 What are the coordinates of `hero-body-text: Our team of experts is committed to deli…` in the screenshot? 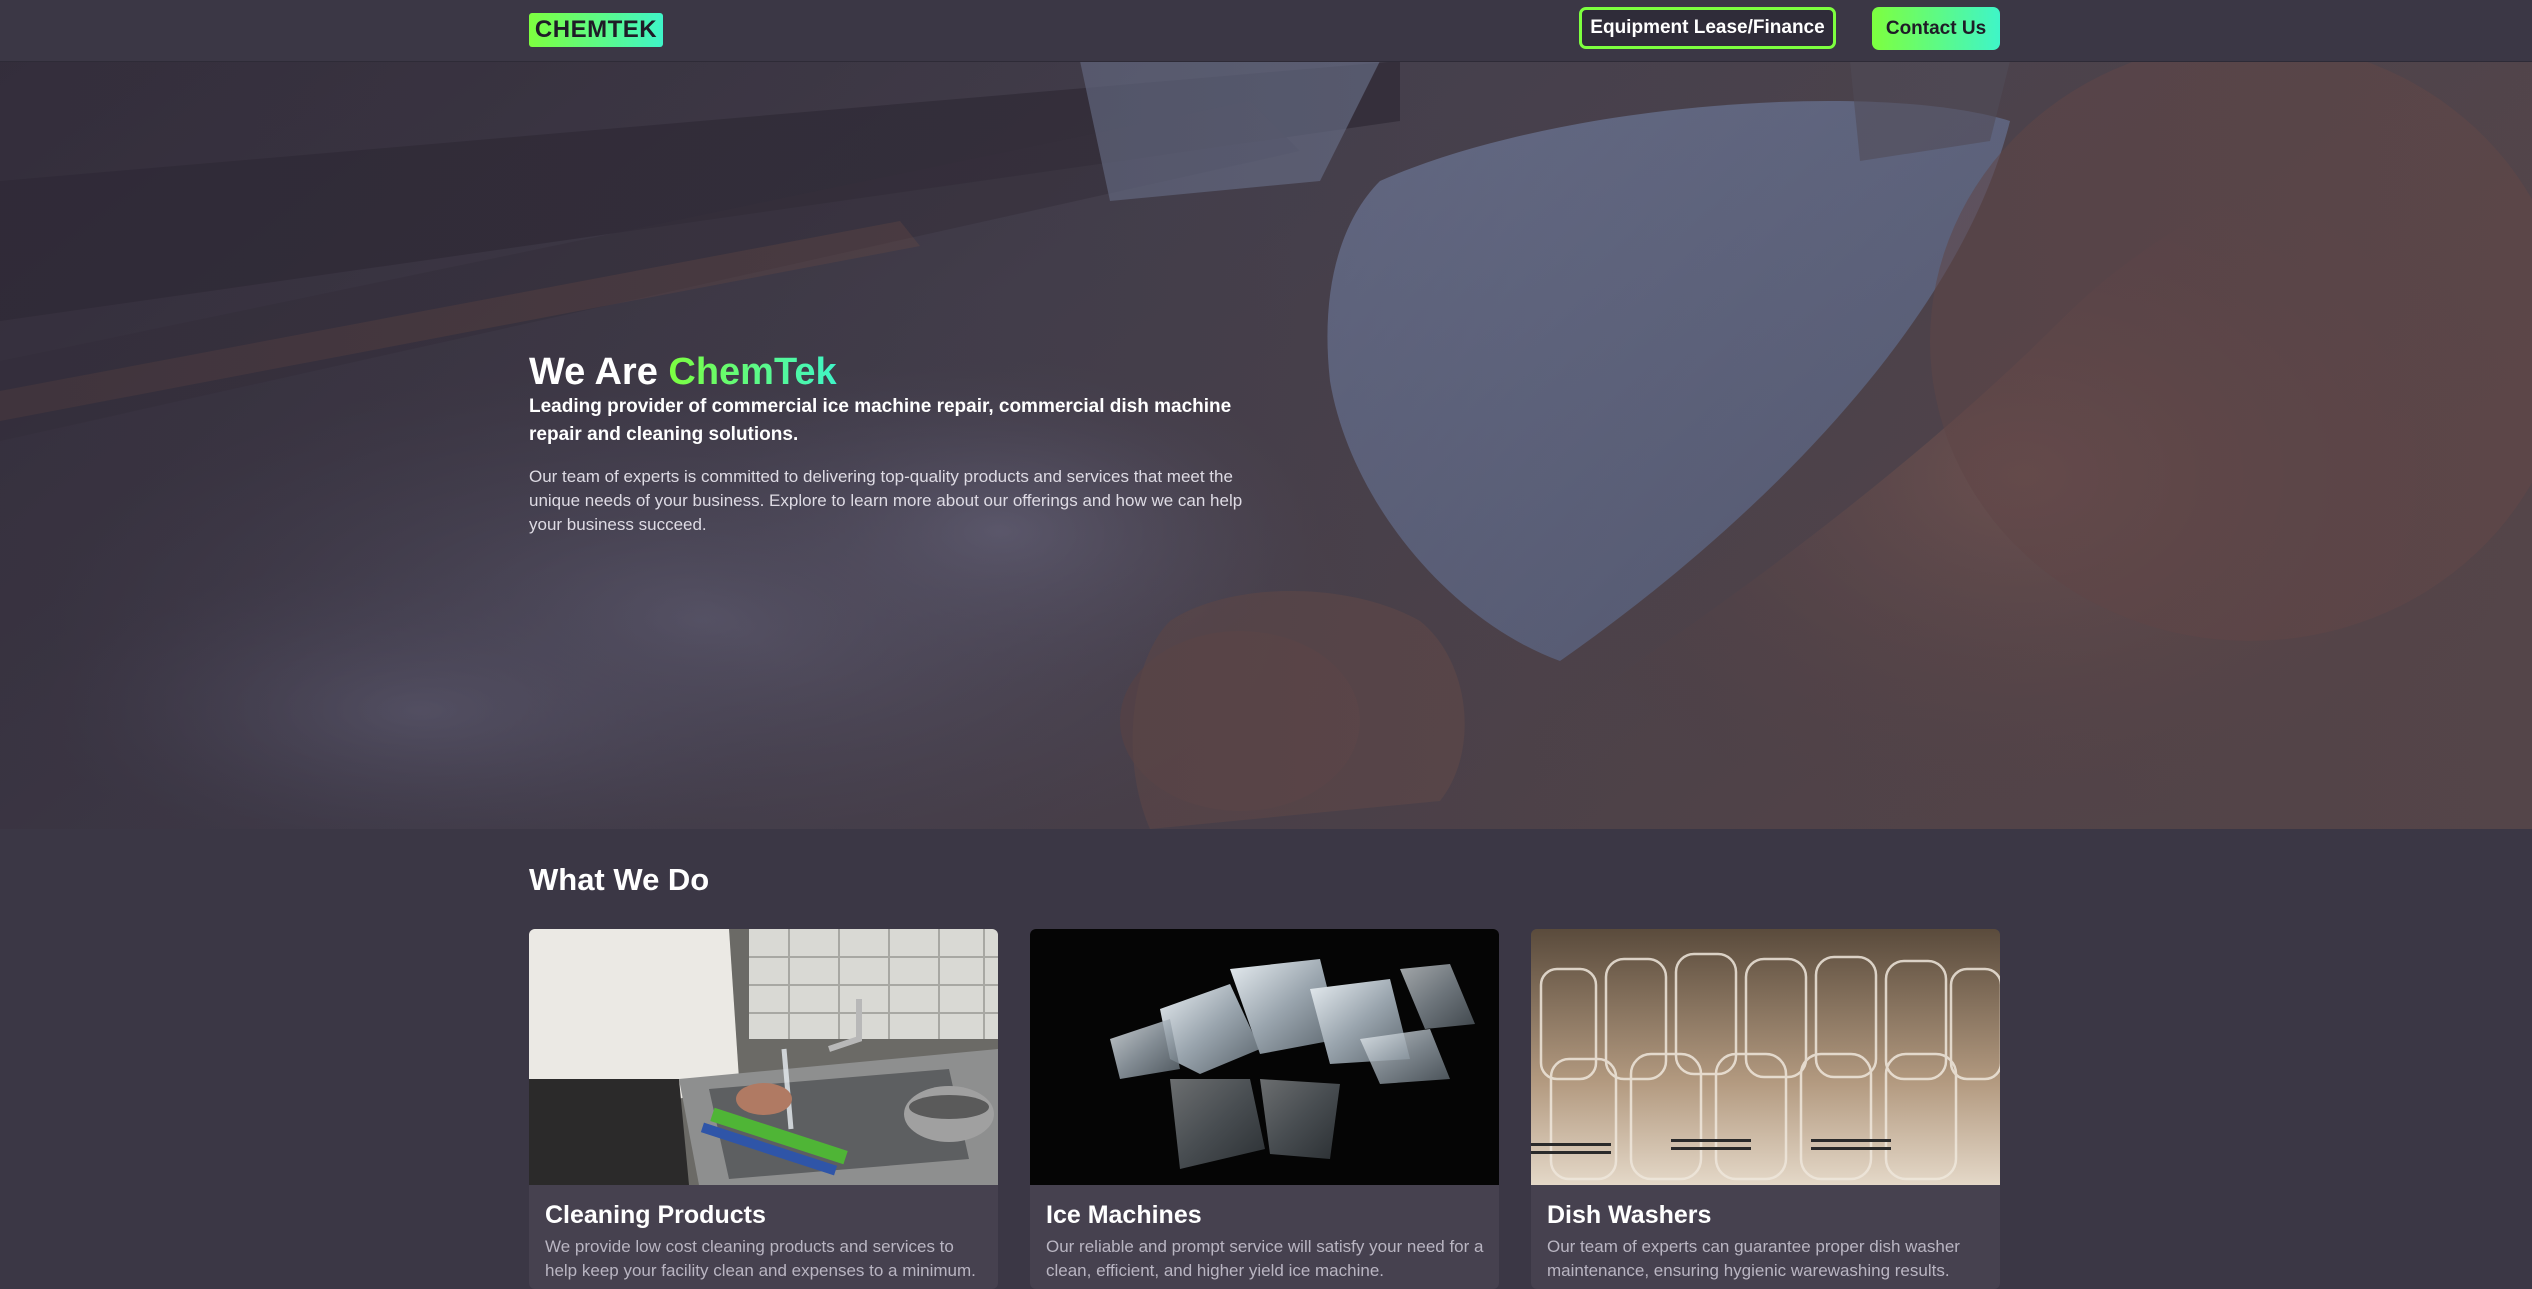 It's located at (886, 500).